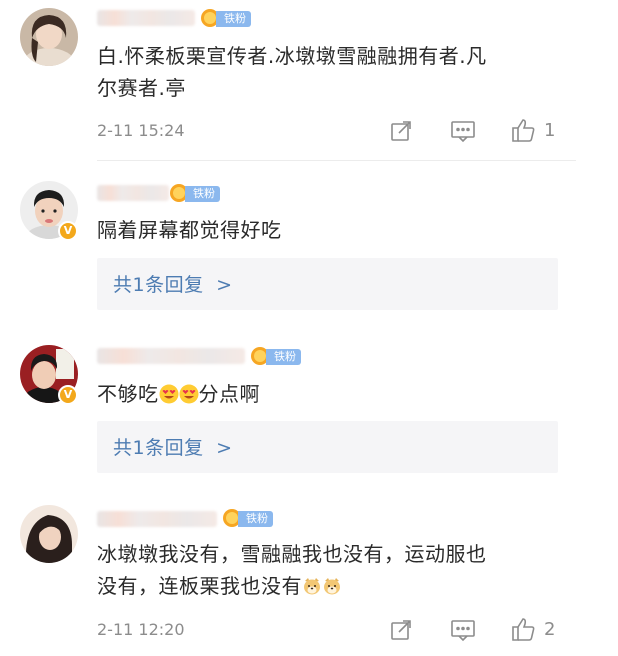 This screenshot has height=656, width=618. I want to click on comment-text-segment: 分点啊, so click(229, 394).